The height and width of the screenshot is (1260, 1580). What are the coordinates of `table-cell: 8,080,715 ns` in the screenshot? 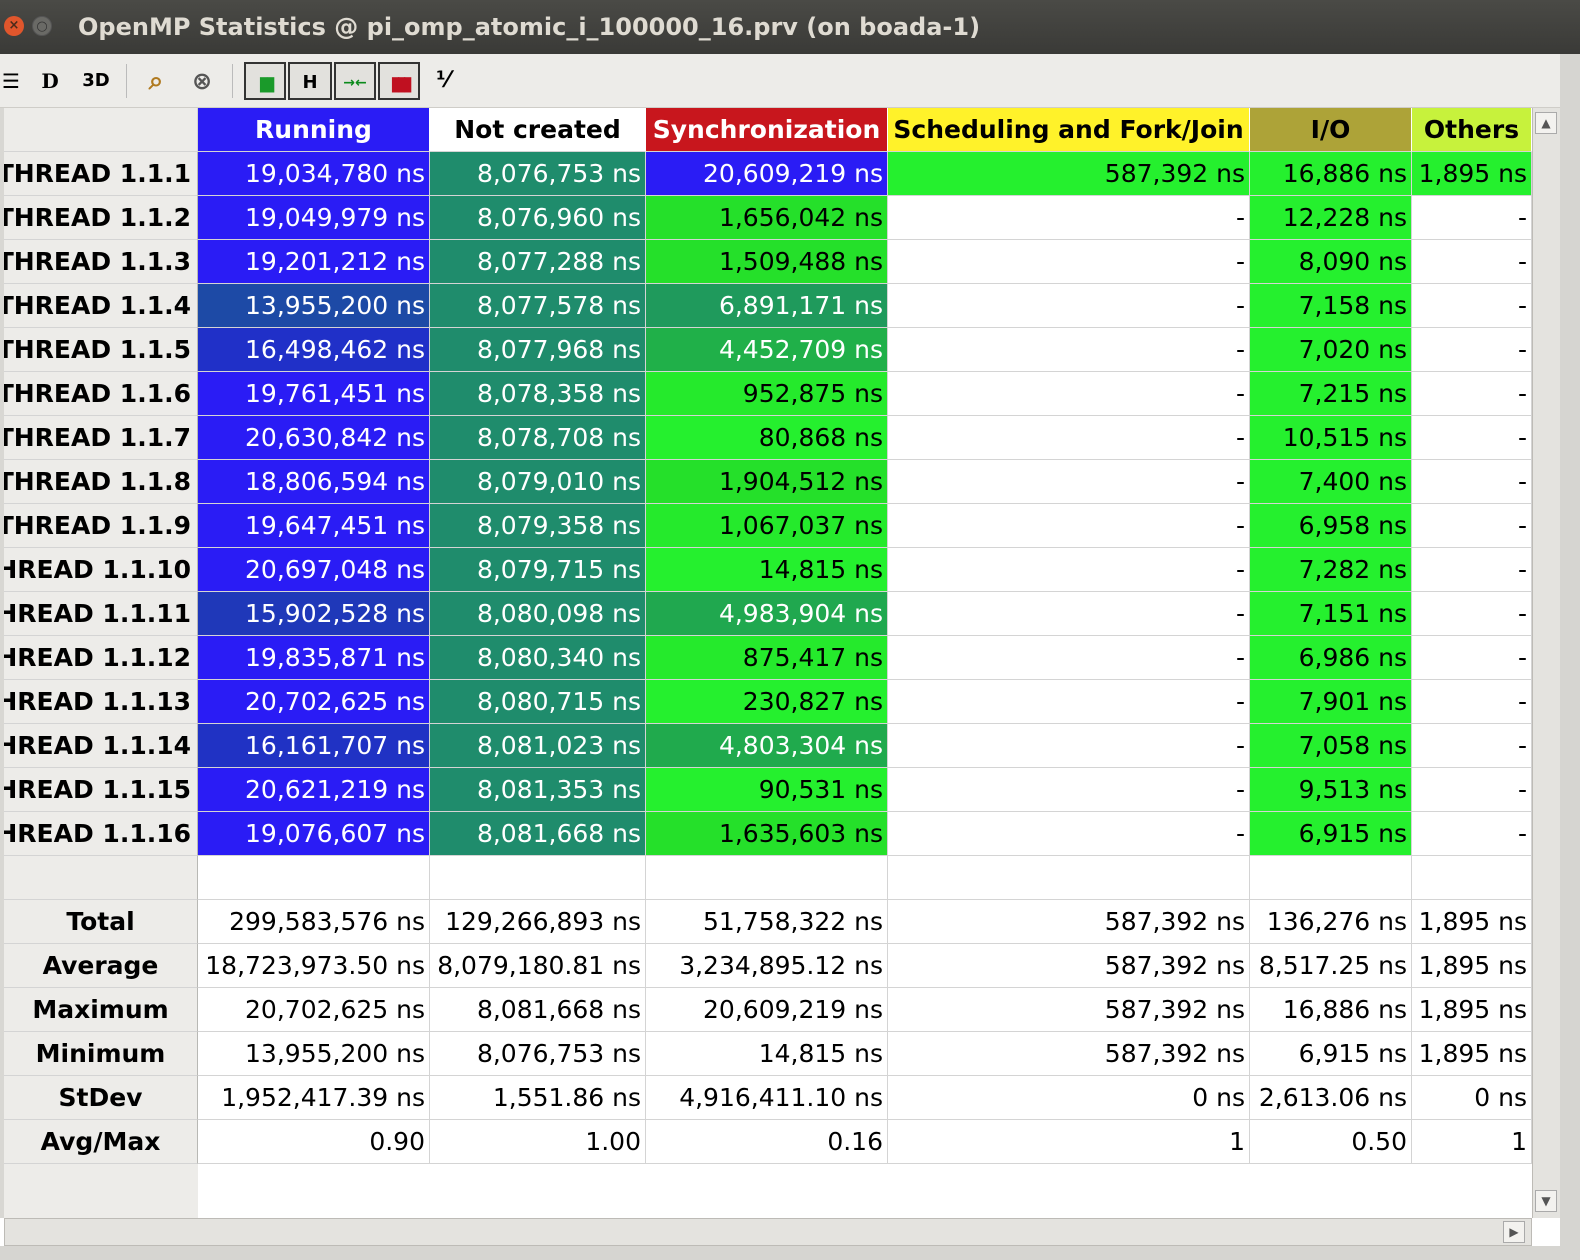 It's located at (538, 702).